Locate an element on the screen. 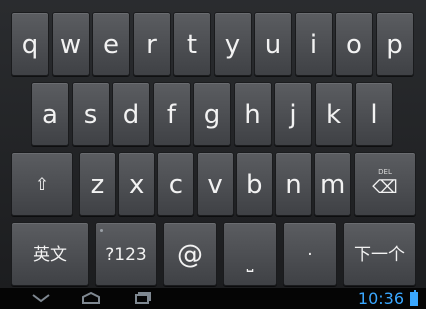  key-e: e is located at coordinates (111, 44).